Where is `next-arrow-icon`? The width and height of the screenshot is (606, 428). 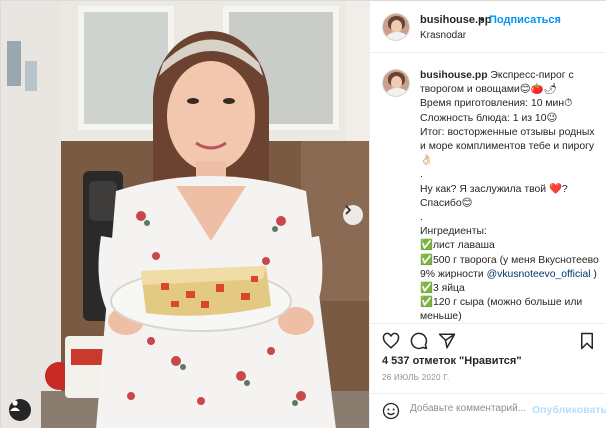 next-arrow-icon is located at coordinates (348, 210).